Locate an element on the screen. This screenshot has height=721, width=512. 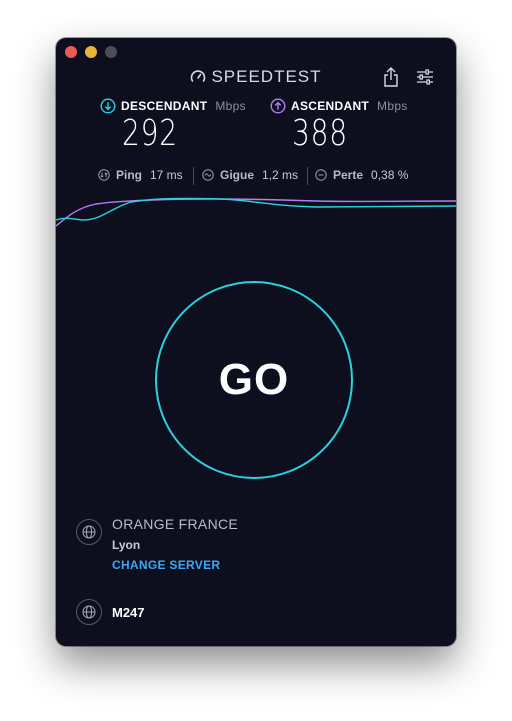
change-server-link: CHANGE SERVER is located at coordinates (166, 565).